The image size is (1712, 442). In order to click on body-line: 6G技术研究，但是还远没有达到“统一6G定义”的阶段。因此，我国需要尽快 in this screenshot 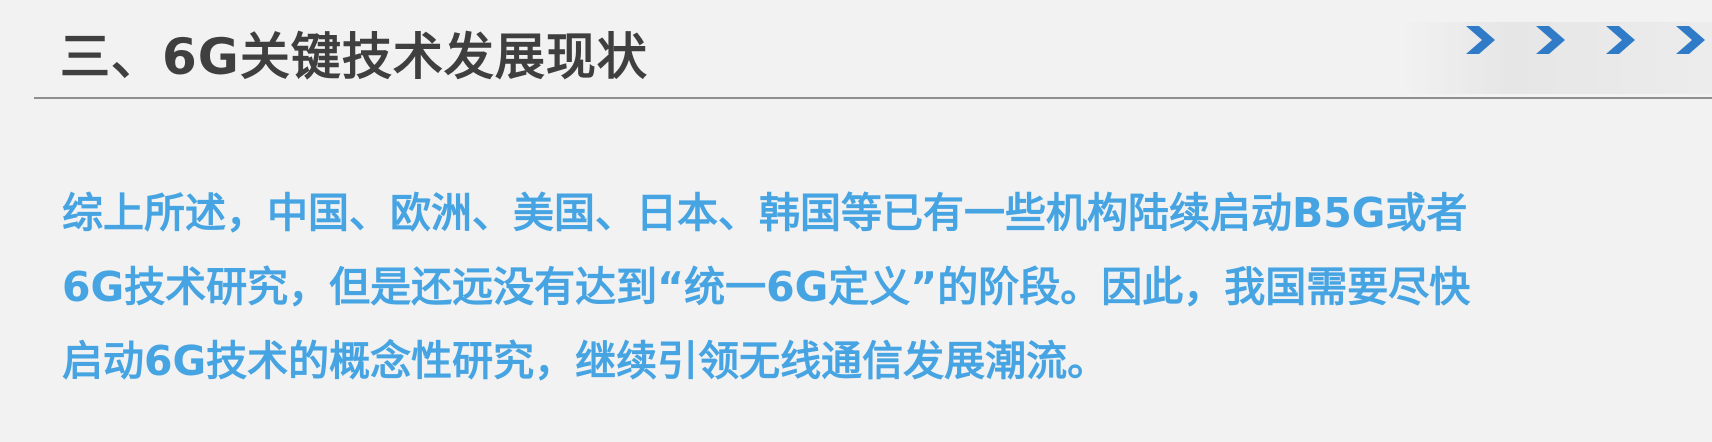, I will do `click(766, 287)`.